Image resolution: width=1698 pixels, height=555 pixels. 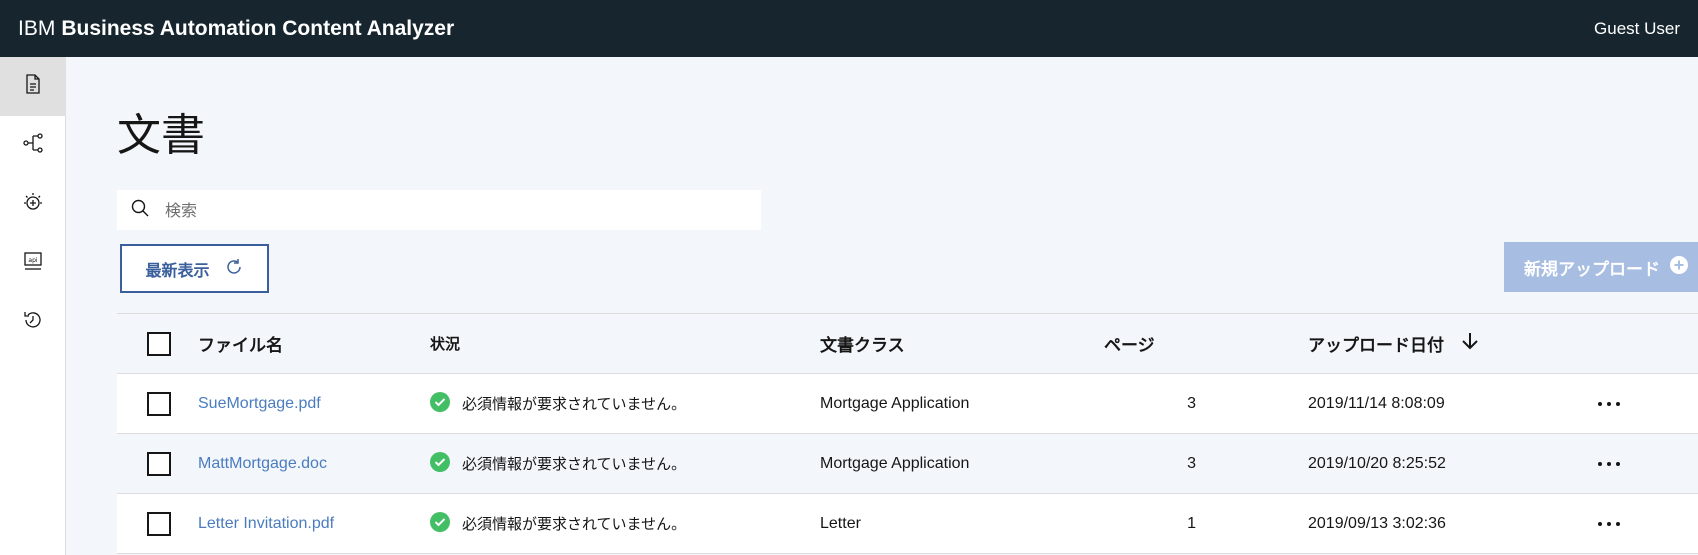 I want to click on document-icon, so click(x=33, y=86).